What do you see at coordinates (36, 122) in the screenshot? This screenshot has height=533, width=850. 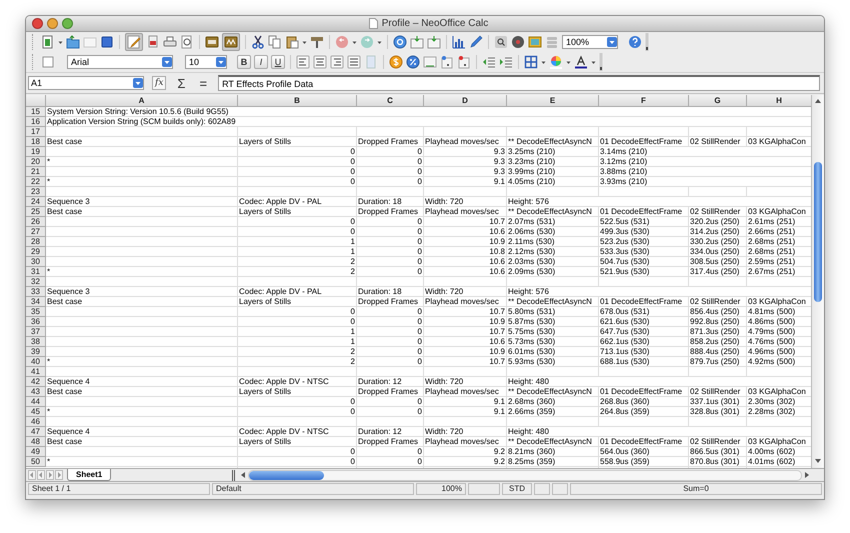 I see `row-number: 16` at bounding box center [36, 122].